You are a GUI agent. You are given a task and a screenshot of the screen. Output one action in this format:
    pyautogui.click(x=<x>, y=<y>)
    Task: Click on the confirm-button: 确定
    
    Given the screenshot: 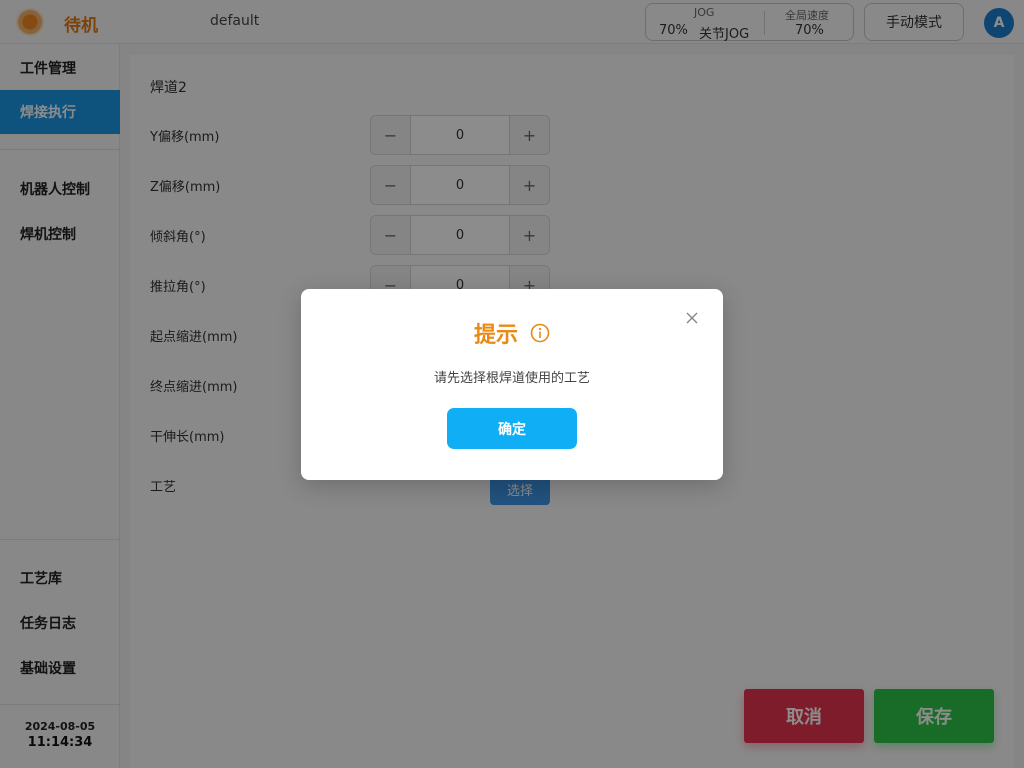 What is the action you would take?
    pyautogui.click(x=512, y=428)
    